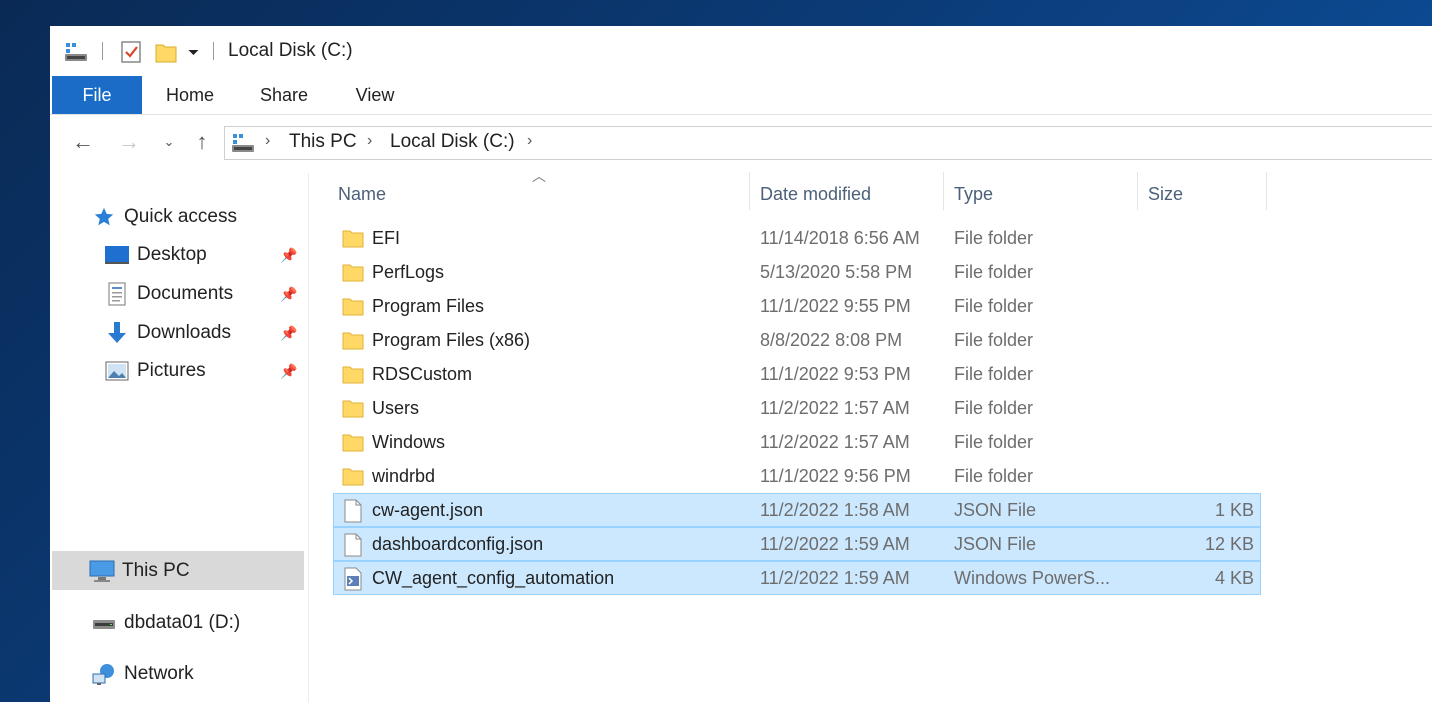  Describe the element at coordinates (182, 622) in the screenshot. I see `nav-label: dbdata01 (D:)` at that location.